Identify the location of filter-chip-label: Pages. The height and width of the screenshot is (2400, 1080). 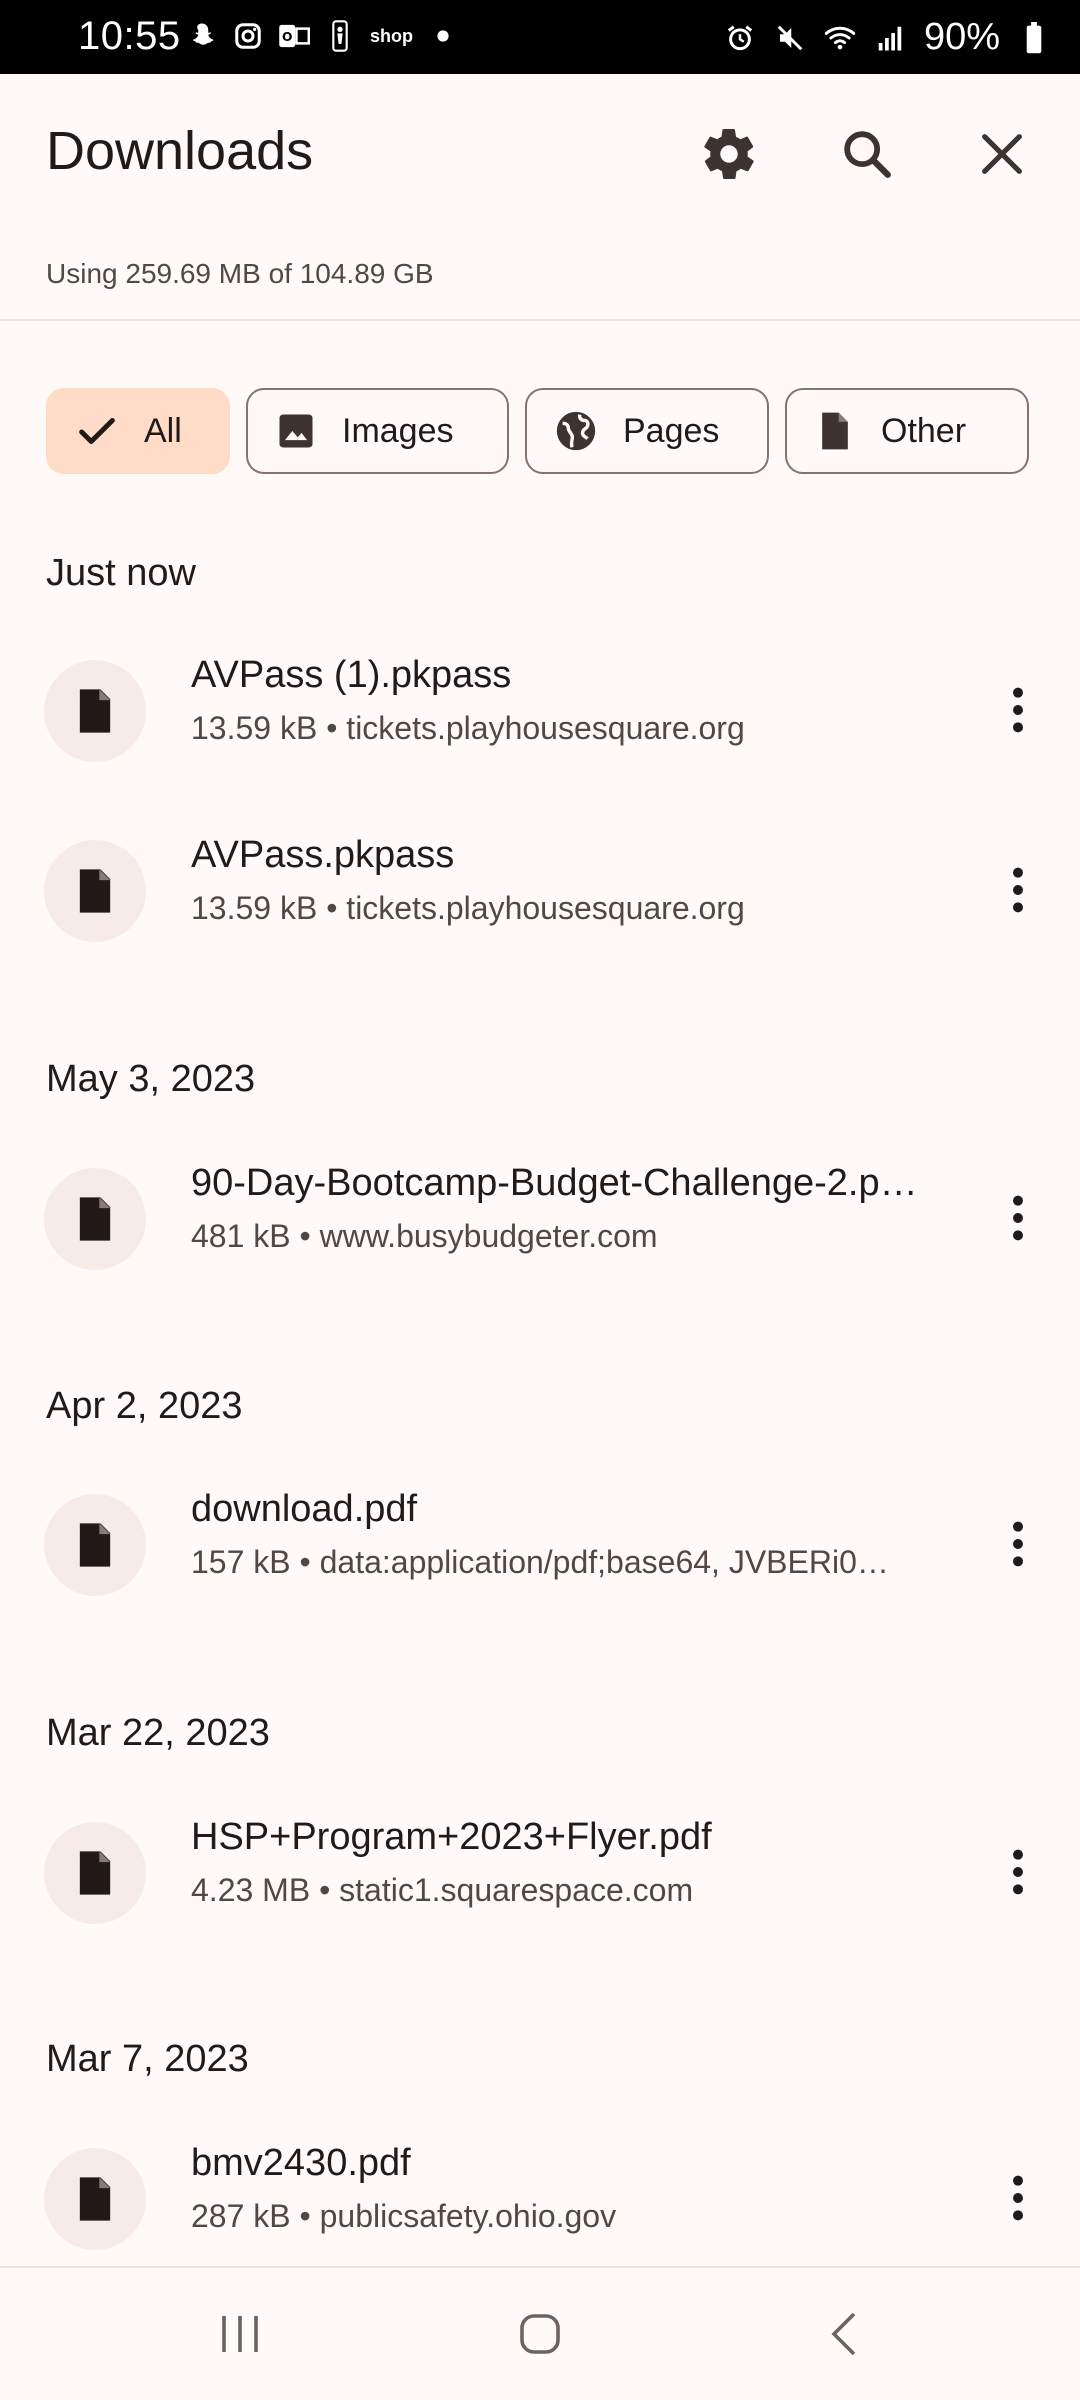
(671, 430).